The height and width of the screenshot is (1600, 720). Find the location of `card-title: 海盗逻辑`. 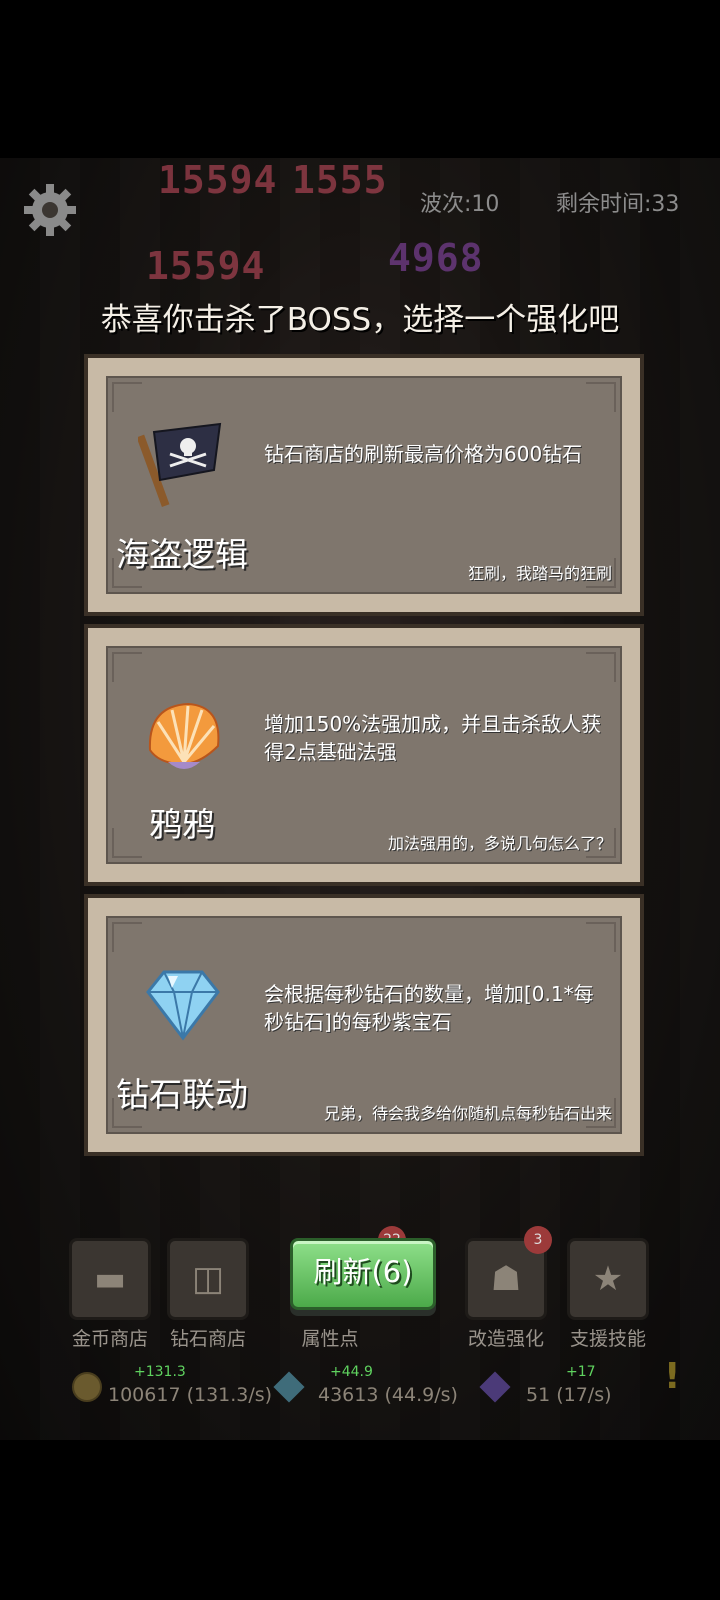

card-title: 海盗逻辑 is located at coordinates (182, 554).